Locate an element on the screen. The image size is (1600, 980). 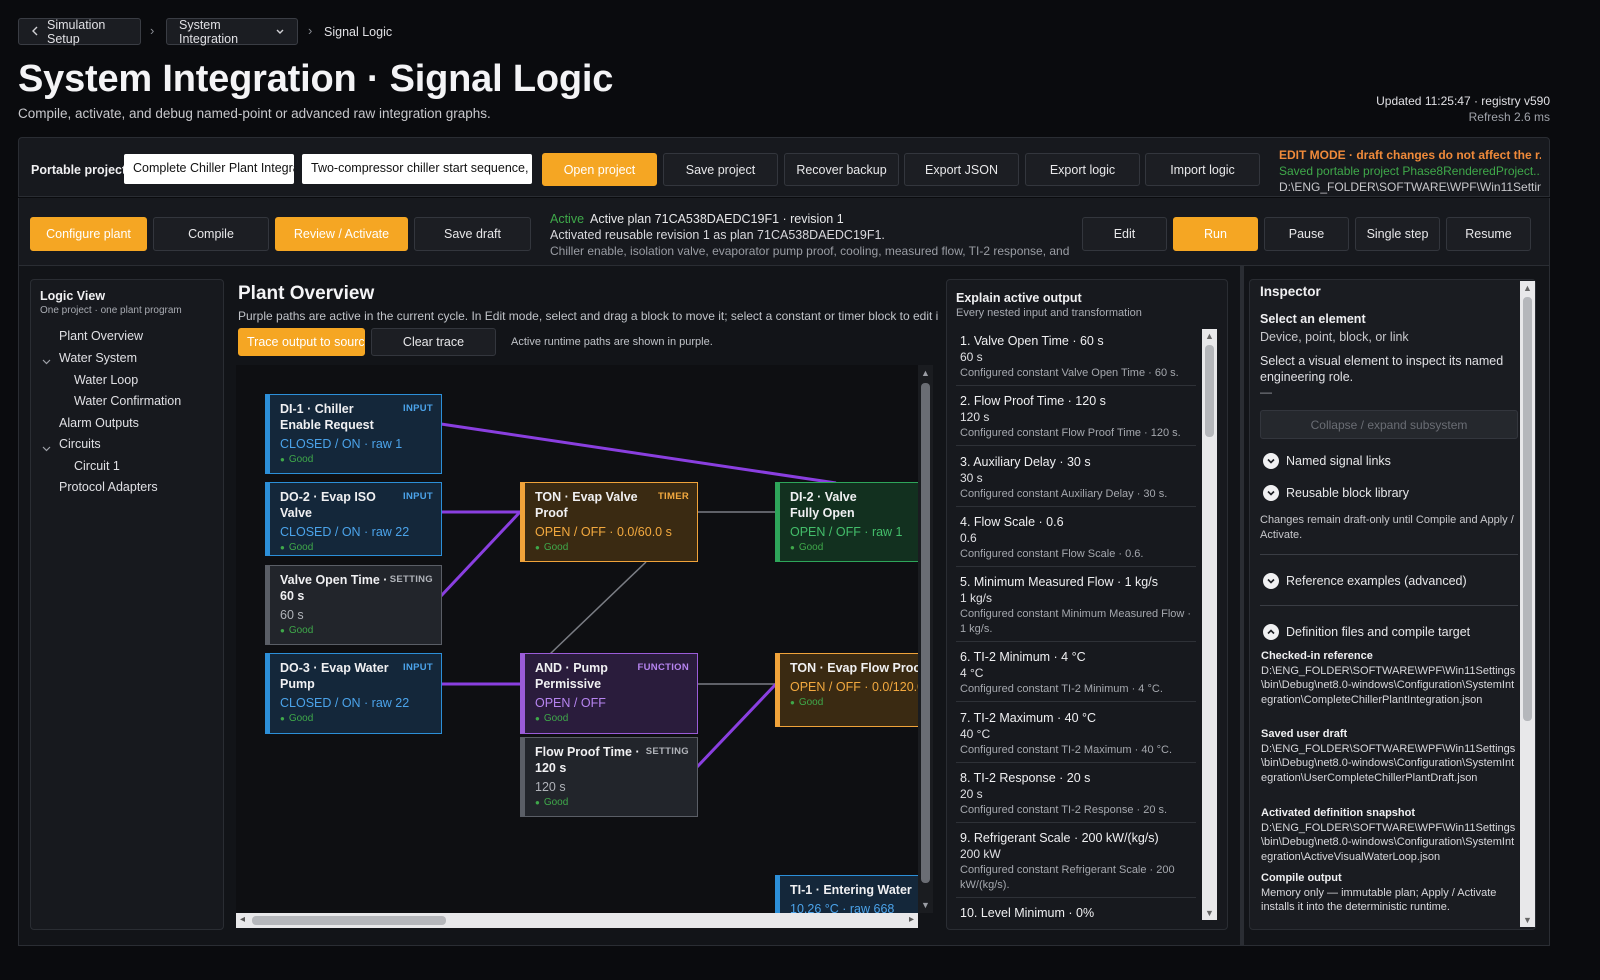
saved-draft-label: Saved user draft is located at coordinates (1304, 734).